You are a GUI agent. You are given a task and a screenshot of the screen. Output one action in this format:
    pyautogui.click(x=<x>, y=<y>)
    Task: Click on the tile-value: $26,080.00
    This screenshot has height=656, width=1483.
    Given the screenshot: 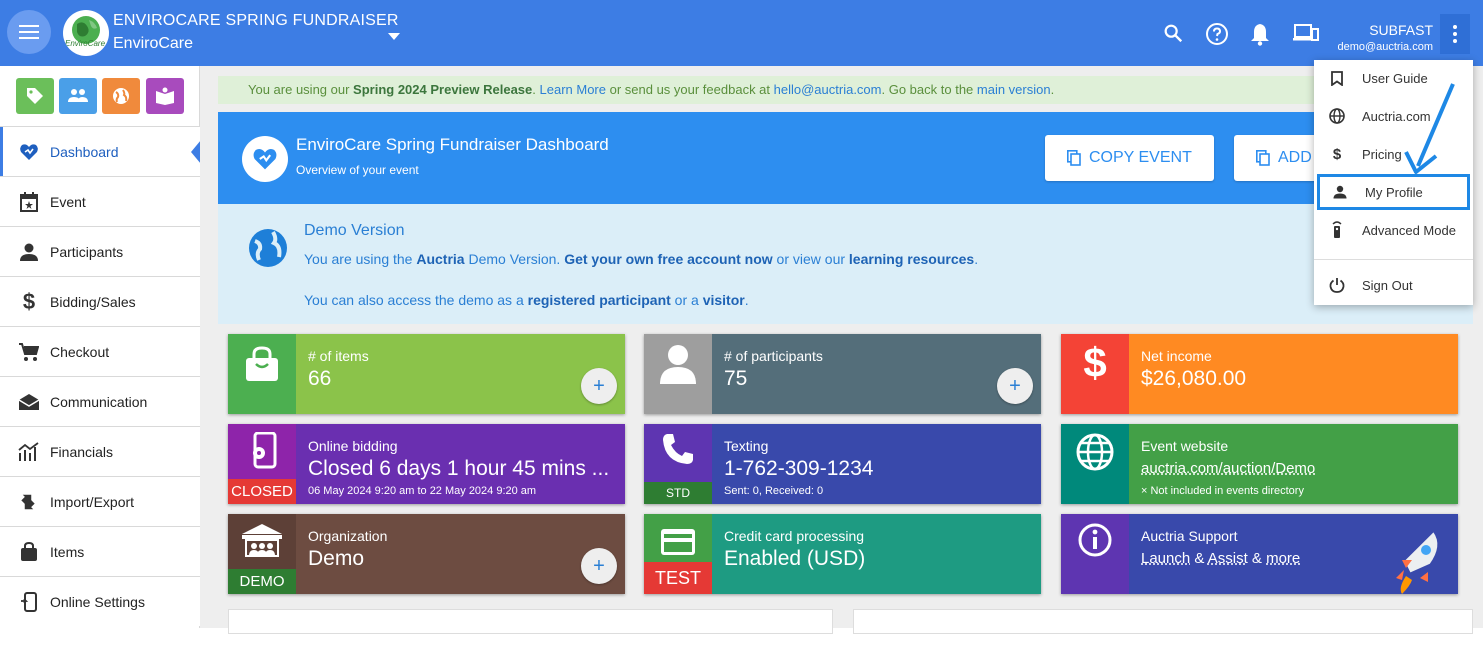 What is the action you would take?
    pyautogui.click(x=1194, y=378)
    